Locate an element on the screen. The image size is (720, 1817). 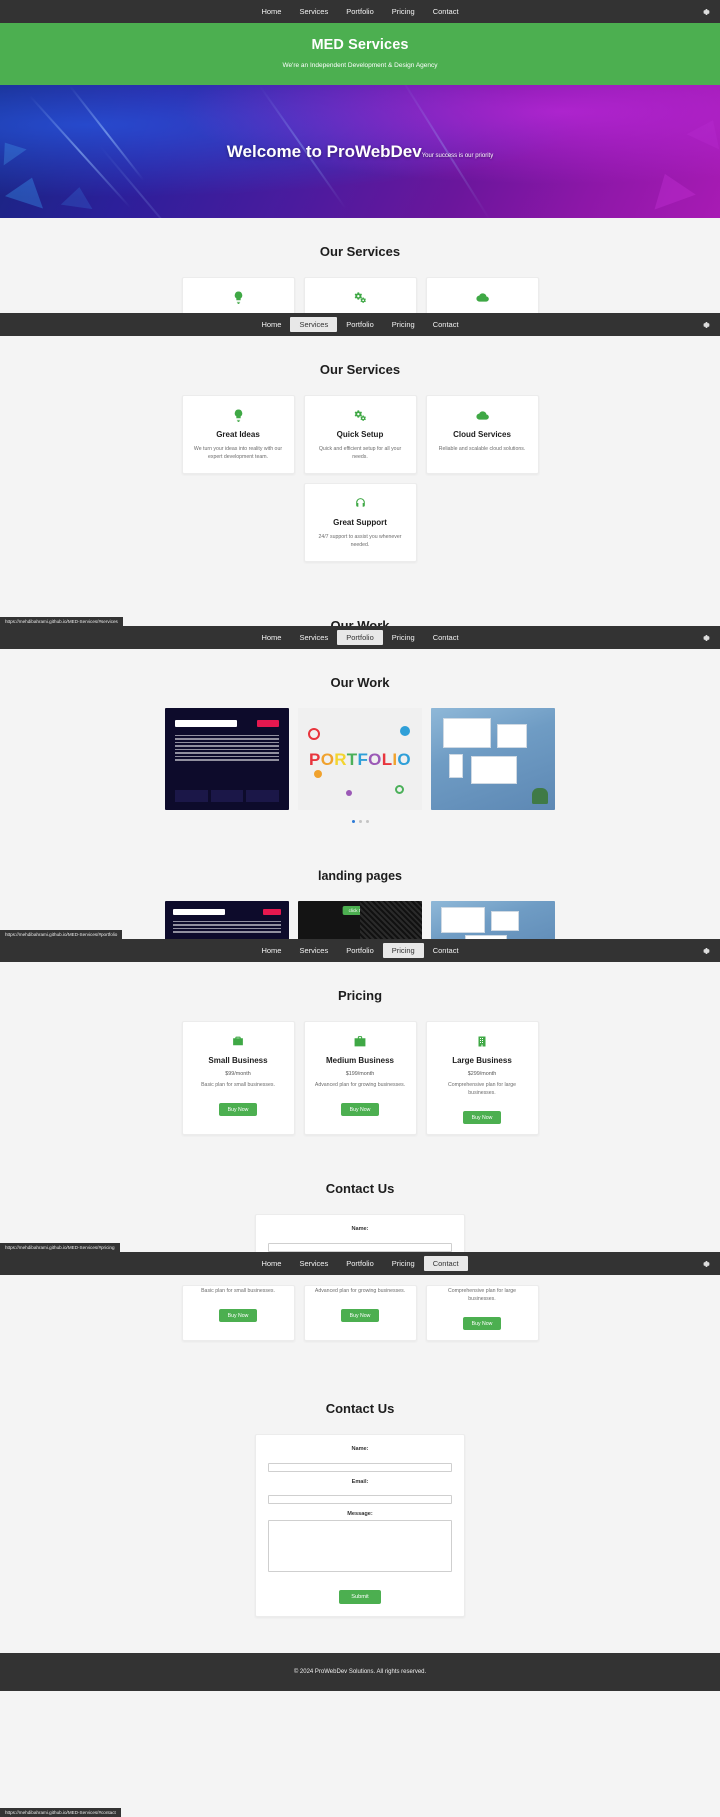
cloud-icon is located at coordinates (482, 415).